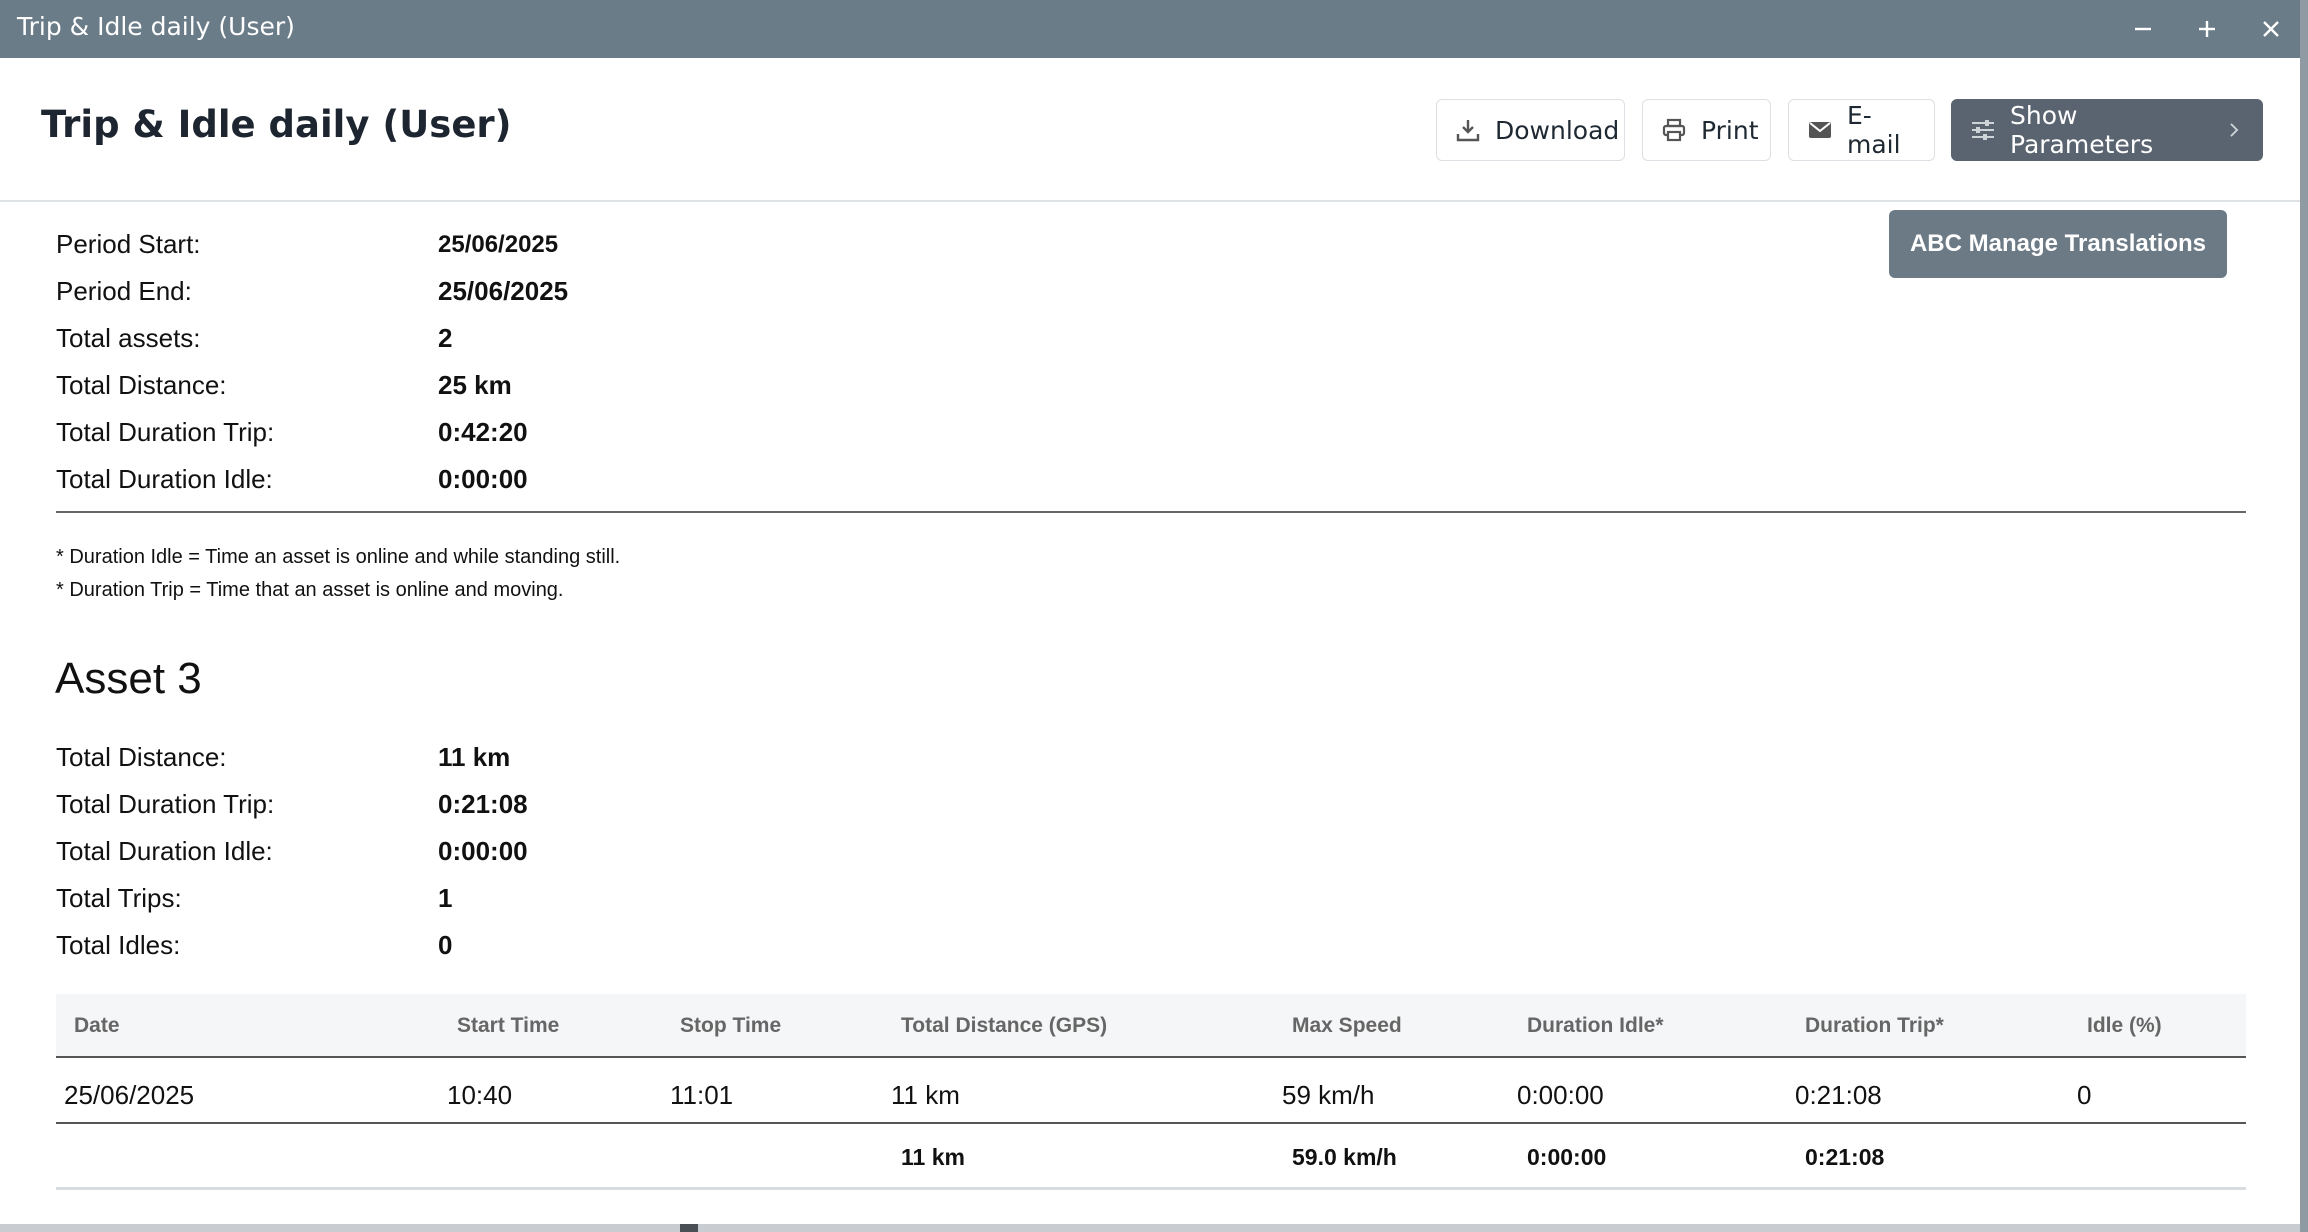 This screenshot has height=1232, width=2308. What do you see at coordinates (2304, 616) in the screenshot?
I see `background-edge` at bounding box center [2304, 616].